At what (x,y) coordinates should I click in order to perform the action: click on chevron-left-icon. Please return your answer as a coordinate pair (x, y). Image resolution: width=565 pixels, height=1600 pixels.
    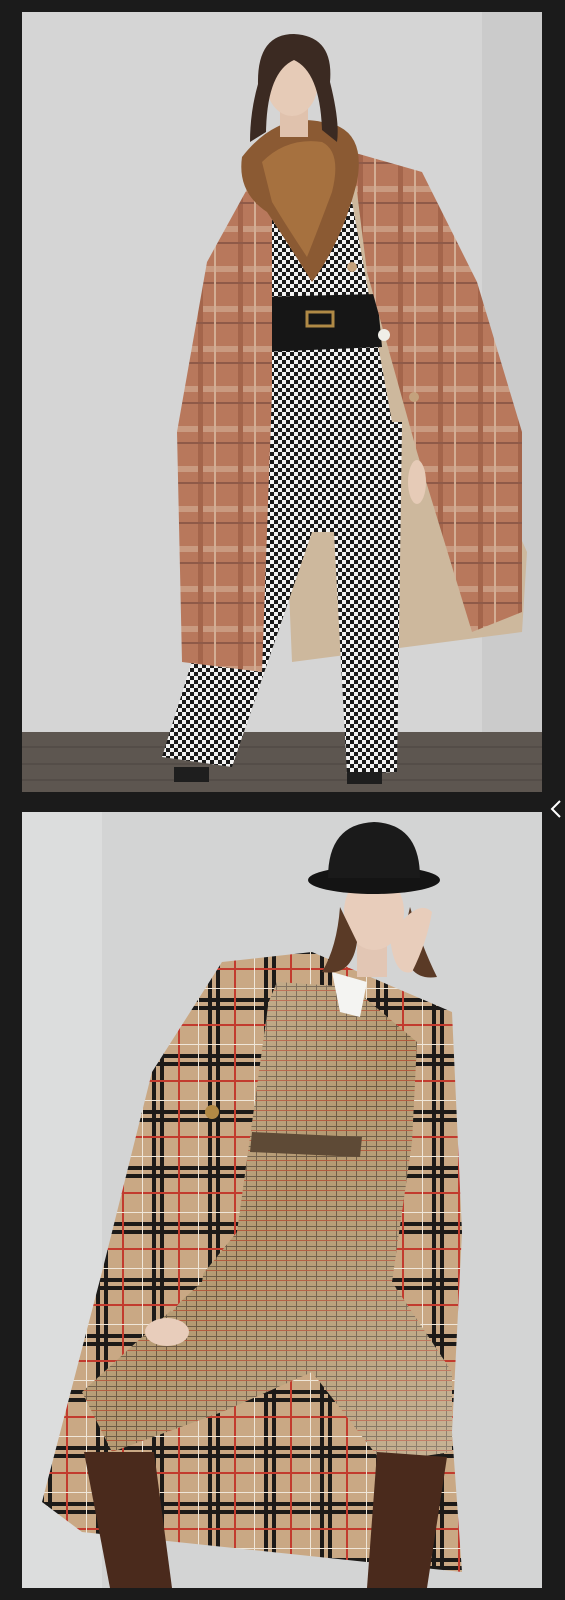
    Looking at the image, I should click on (555, 809).